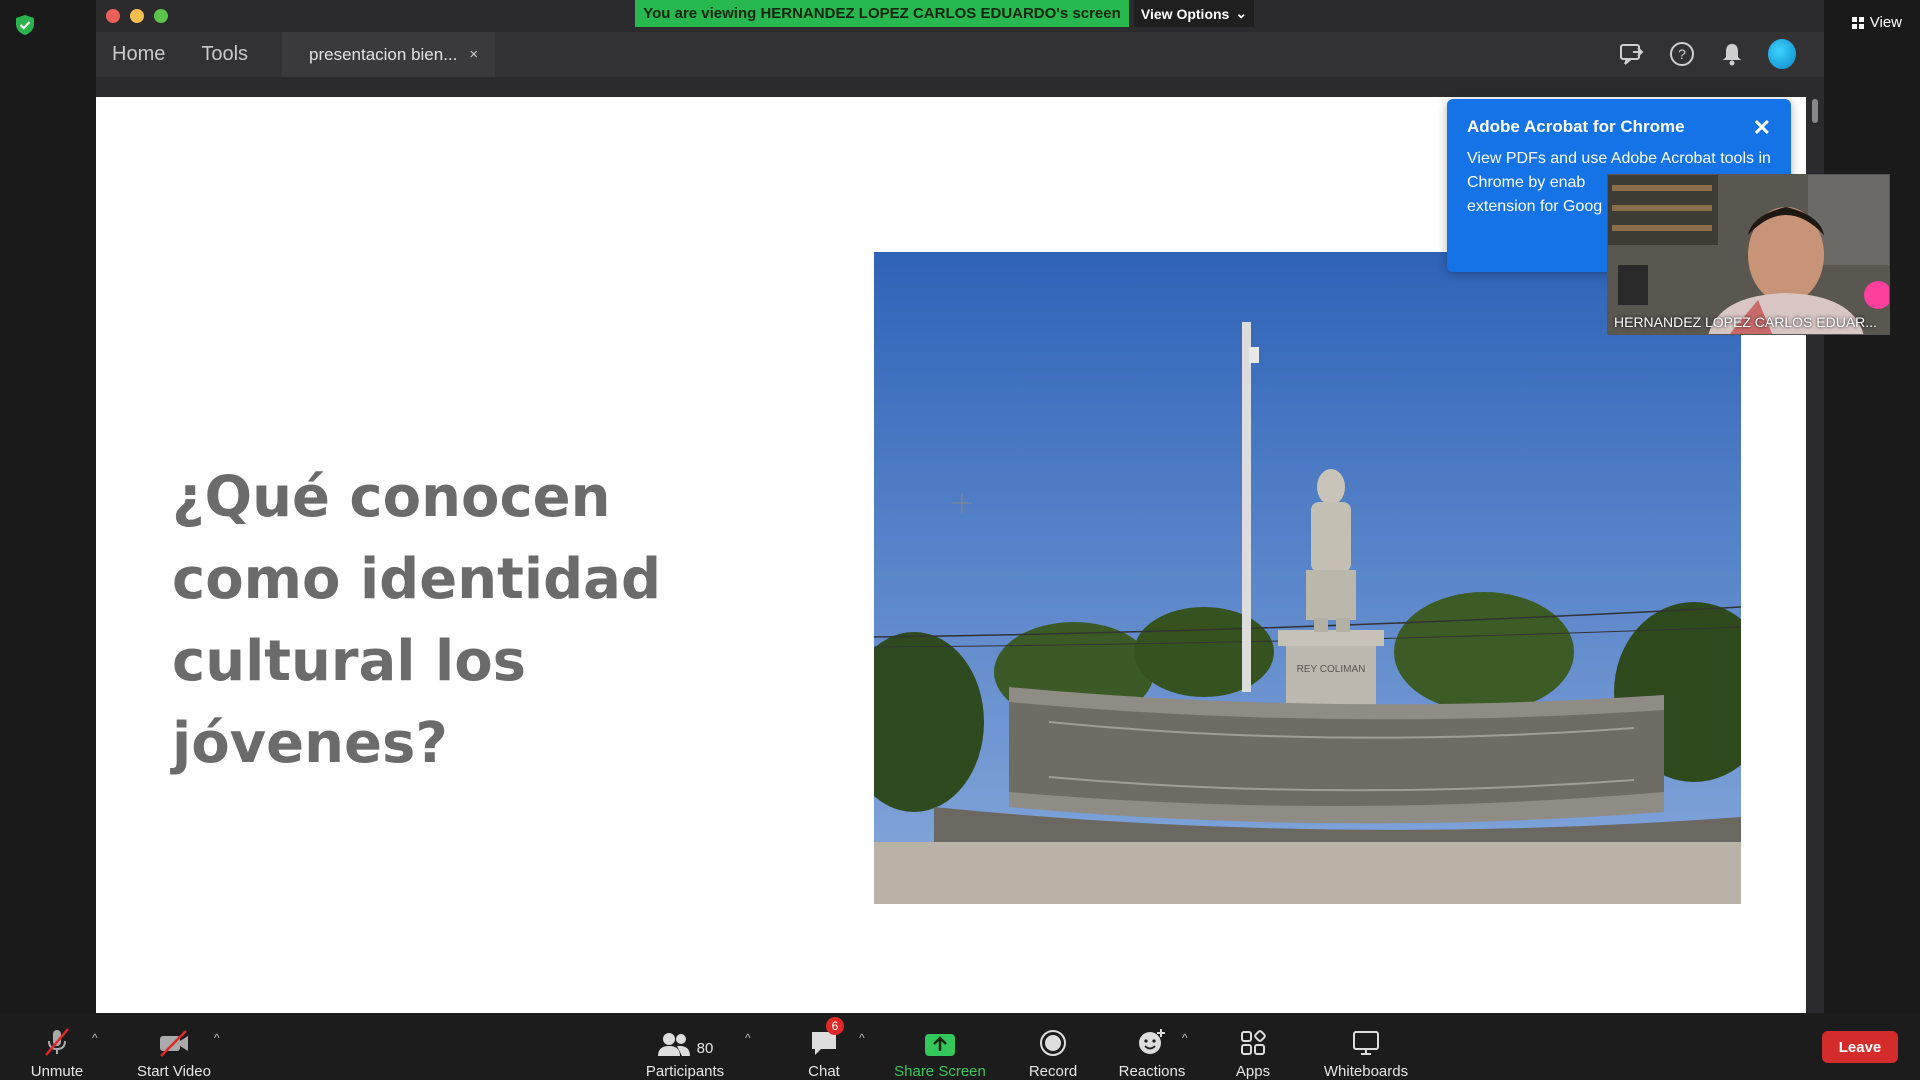  What do you see at coordinates (1576, 126) in the screenshot?
I see `popup-title: Adobe Acrobat for Chrome` at bounding box center [1576, 126].